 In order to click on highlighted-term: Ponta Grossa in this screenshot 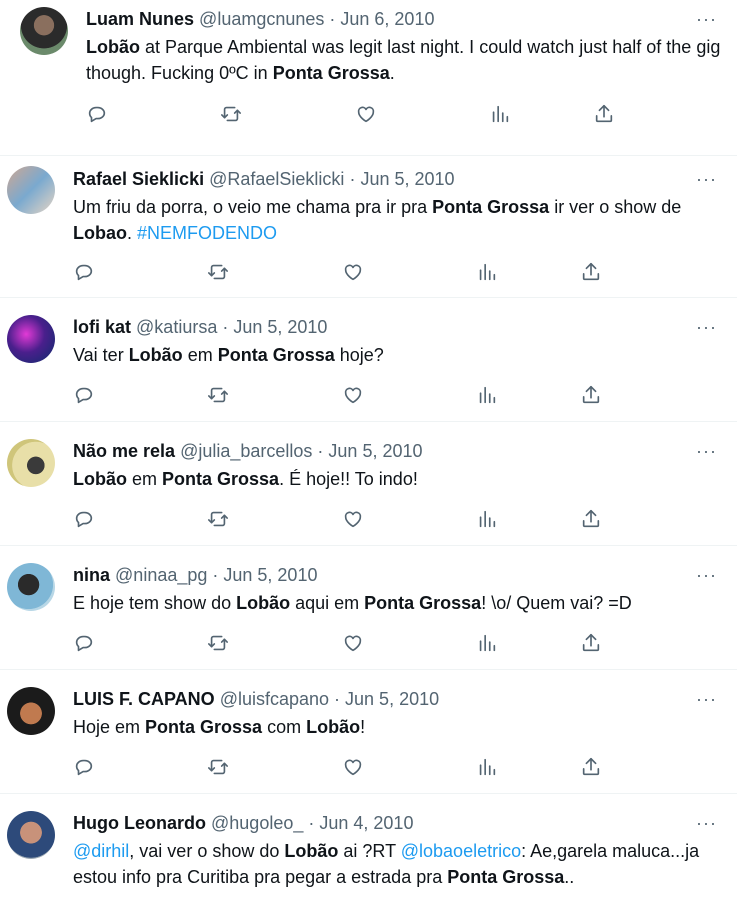, I will do `click(204, 727)`.